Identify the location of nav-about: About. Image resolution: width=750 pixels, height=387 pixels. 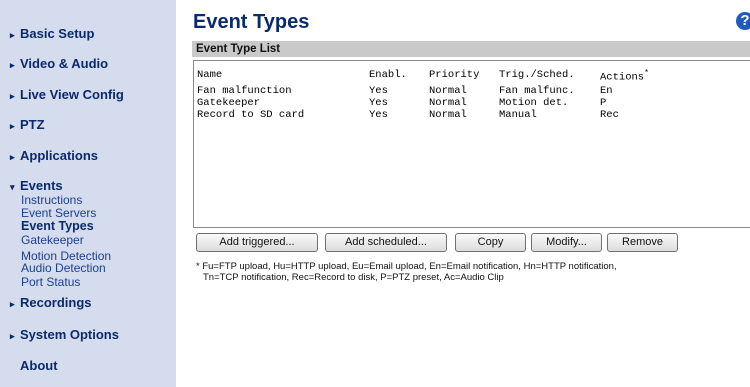
(39, 365).